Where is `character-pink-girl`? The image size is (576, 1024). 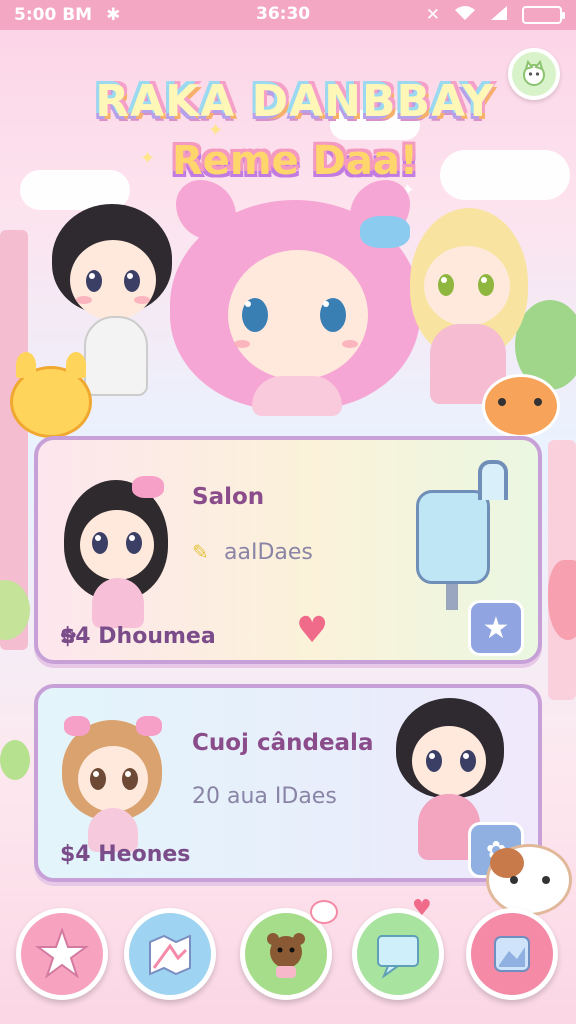 character-pink-girl is located at coordinates (295, 298).